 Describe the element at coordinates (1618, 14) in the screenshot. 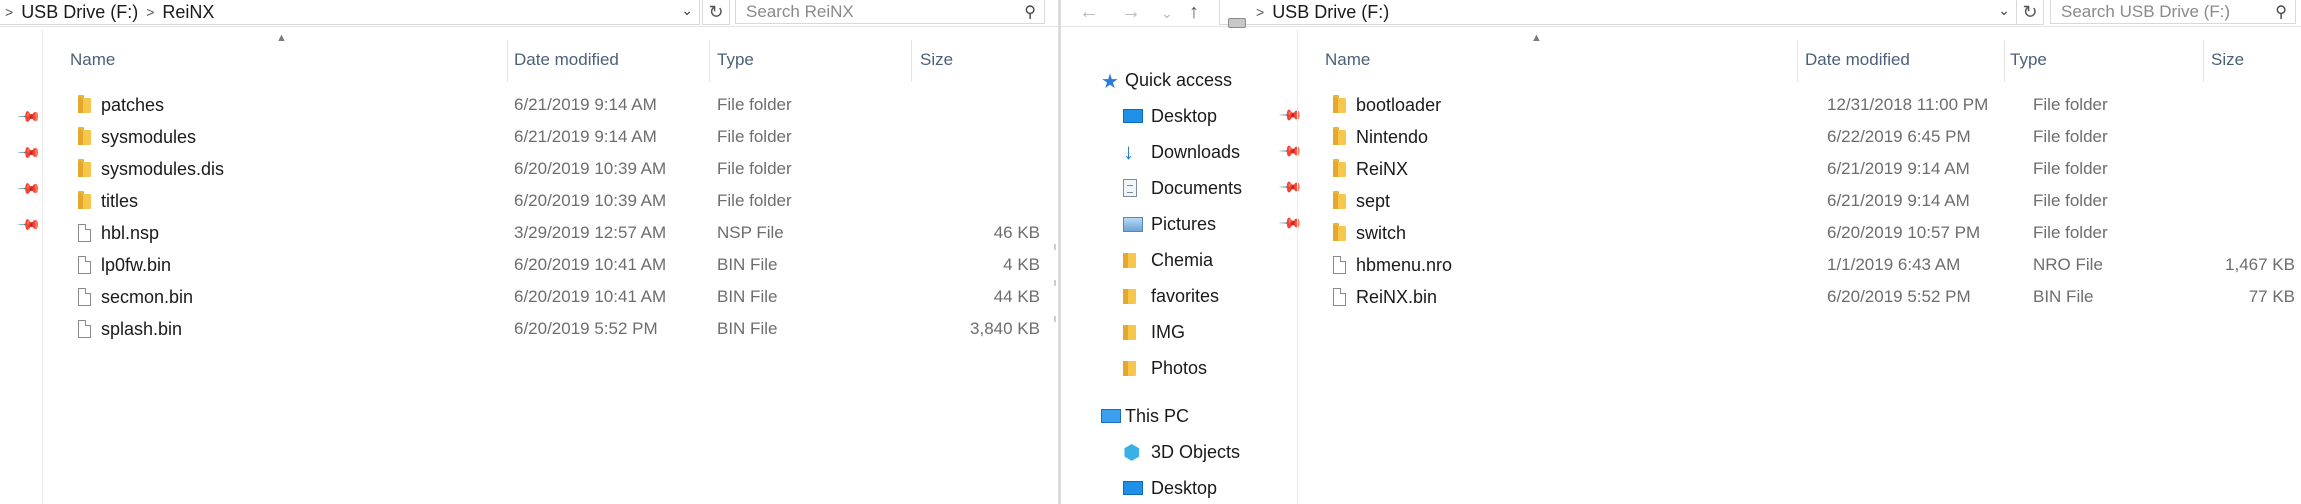

I see `right-address-bar: > USB Drive (F:) ⌄` at that location.